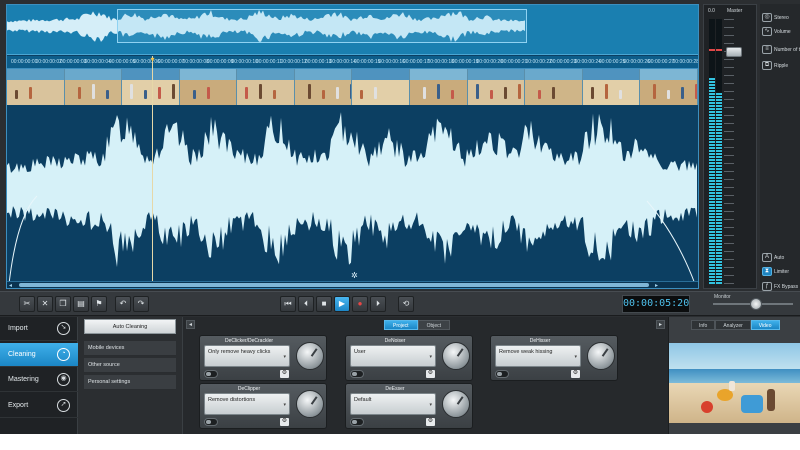 The height and width of the screenshot is (450, 800). What do you see at coordinates (733, 325) in the screenshot?
I see `tab-analyzer: Analyzer` at bounding box center [733, 325].